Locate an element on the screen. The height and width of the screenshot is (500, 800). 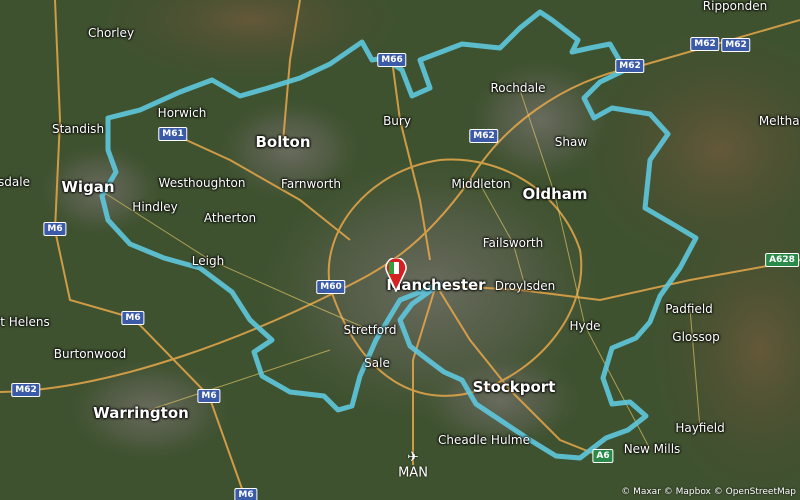
place-label-hindley: Hindley is located at coordinates (155, 207).